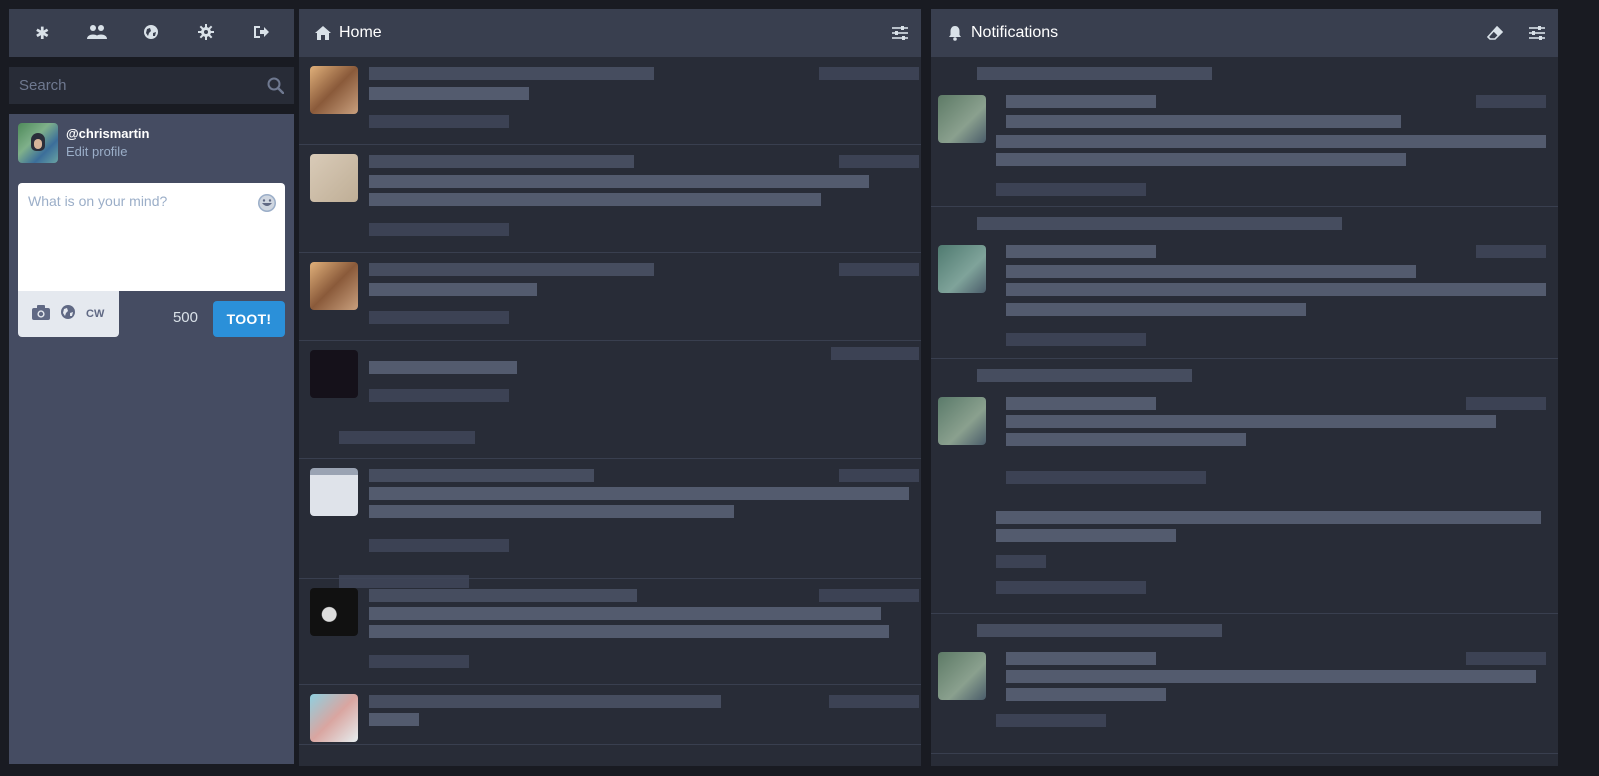  I want to click on compose-textarea, so click(151, 237).